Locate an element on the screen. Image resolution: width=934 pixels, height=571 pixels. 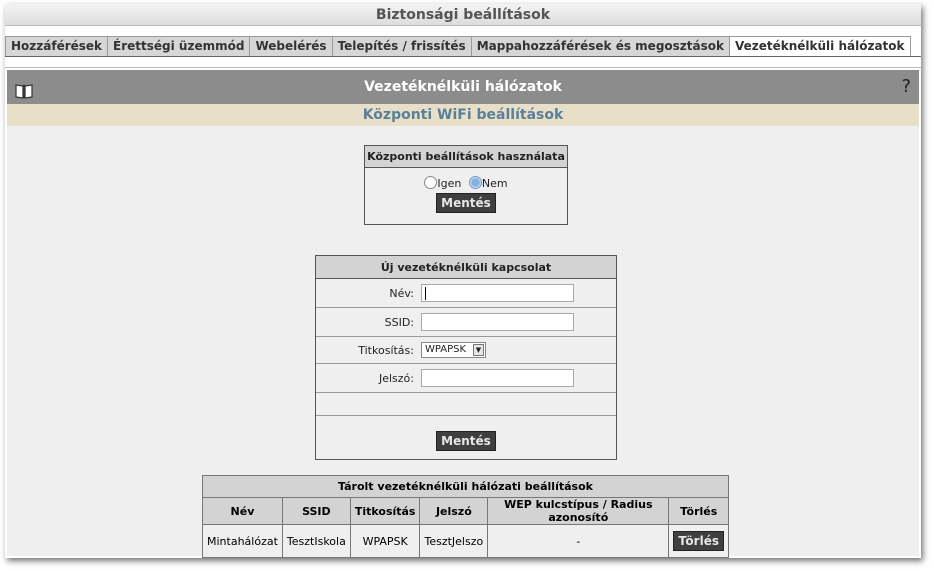
name-row: Név: is located at coordinates (466, 293).